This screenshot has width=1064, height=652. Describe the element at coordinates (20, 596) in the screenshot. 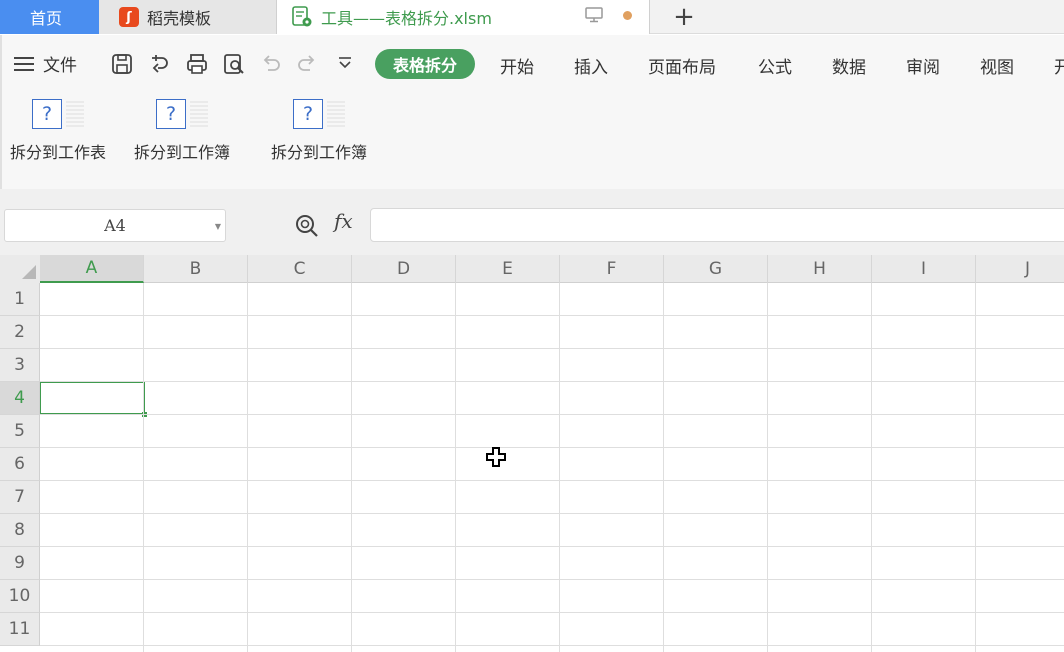

I see `row-header-10: 10` at that location.